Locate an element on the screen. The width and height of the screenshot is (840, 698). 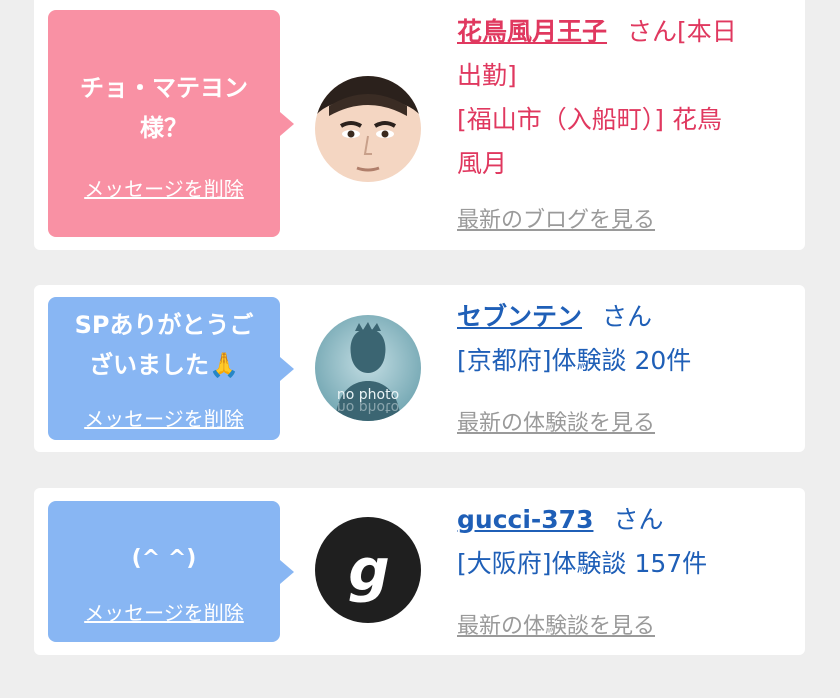
bubble-message-line: 様？ is located at coordinates (164, 128).